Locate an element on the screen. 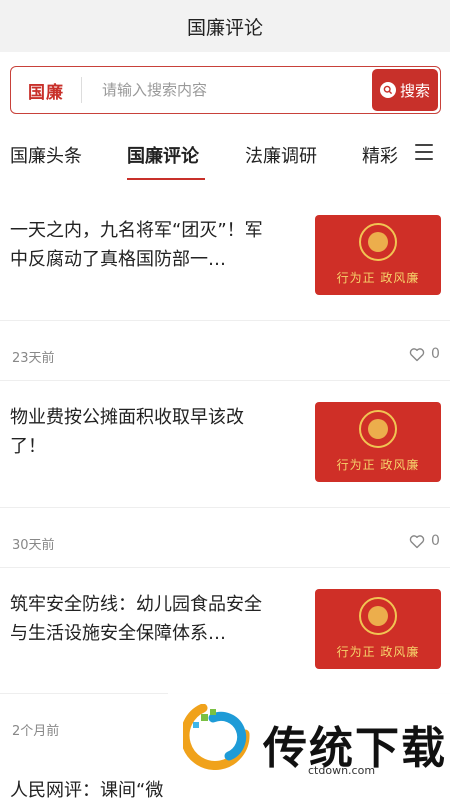 The height and width of the screenshot is (800, 450). watermark: 传统下载 ctdown.com is located at coordinates (309, 745).